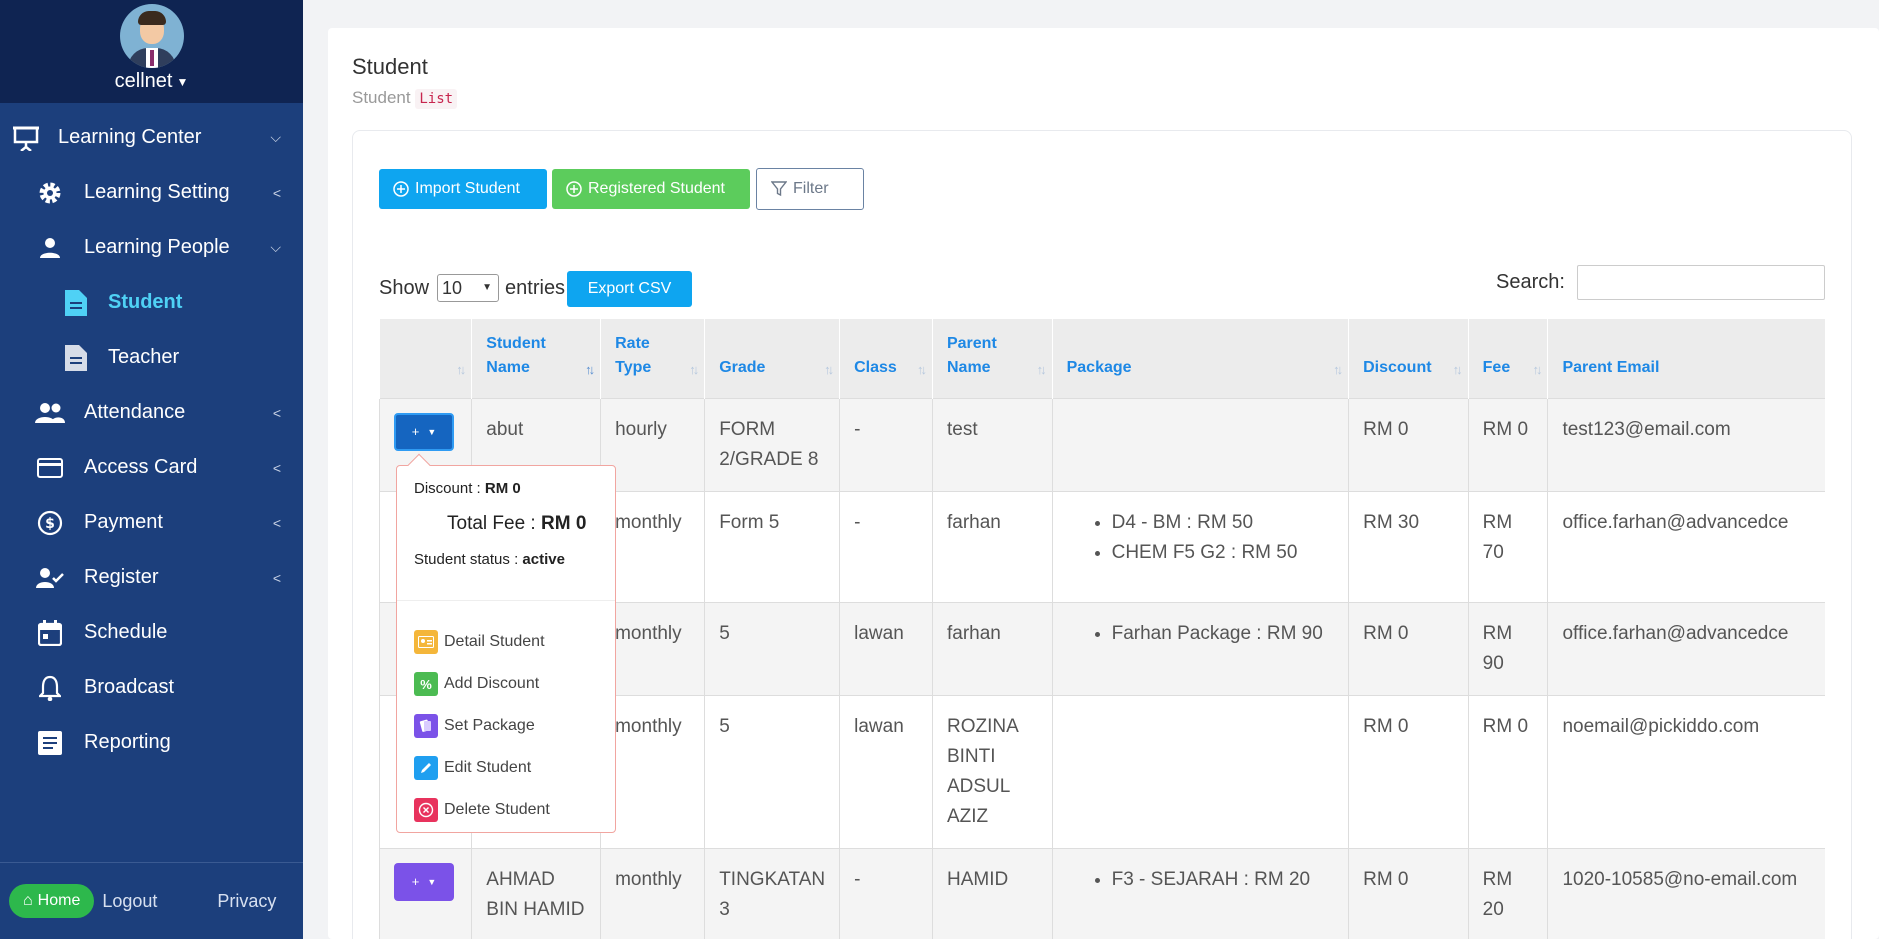 The width and height of the screenshot is (1879, 939). Describe the element at coordinates (130, 137) in the screenshot. I see `sidebar-item-label: Learning Center` at that location.